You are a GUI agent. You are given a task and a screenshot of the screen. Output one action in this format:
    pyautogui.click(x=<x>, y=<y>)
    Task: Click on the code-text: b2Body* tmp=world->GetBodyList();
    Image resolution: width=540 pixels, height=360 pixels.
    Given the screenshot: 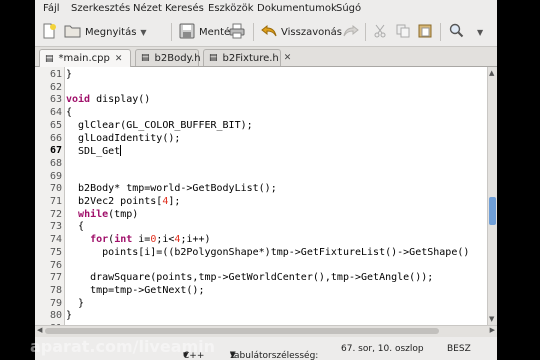 What is the action you would take?
    pyautogui.click(x=171, y=189)
    